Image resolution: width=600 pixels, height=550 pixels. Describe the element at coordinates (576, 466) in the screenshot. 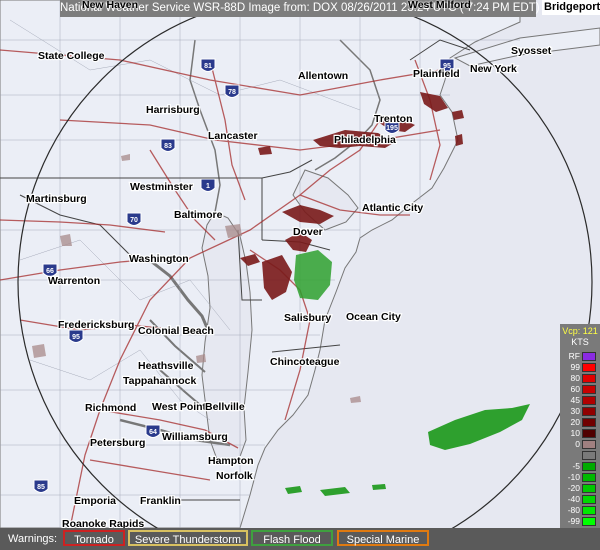

I see `legend-entry-label: -5` at that location.